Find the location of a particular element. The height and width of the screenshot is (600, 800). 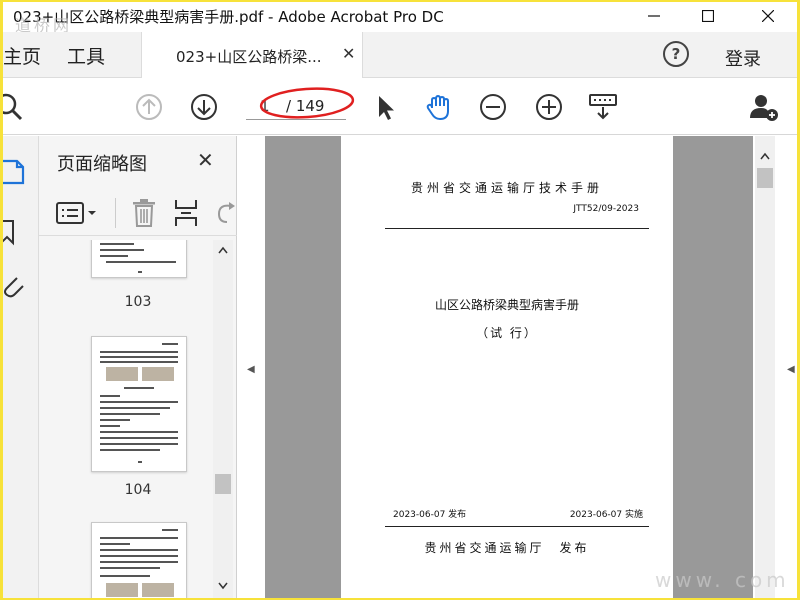

thumbnail-scrollbar is located at coordinates (223, 419).